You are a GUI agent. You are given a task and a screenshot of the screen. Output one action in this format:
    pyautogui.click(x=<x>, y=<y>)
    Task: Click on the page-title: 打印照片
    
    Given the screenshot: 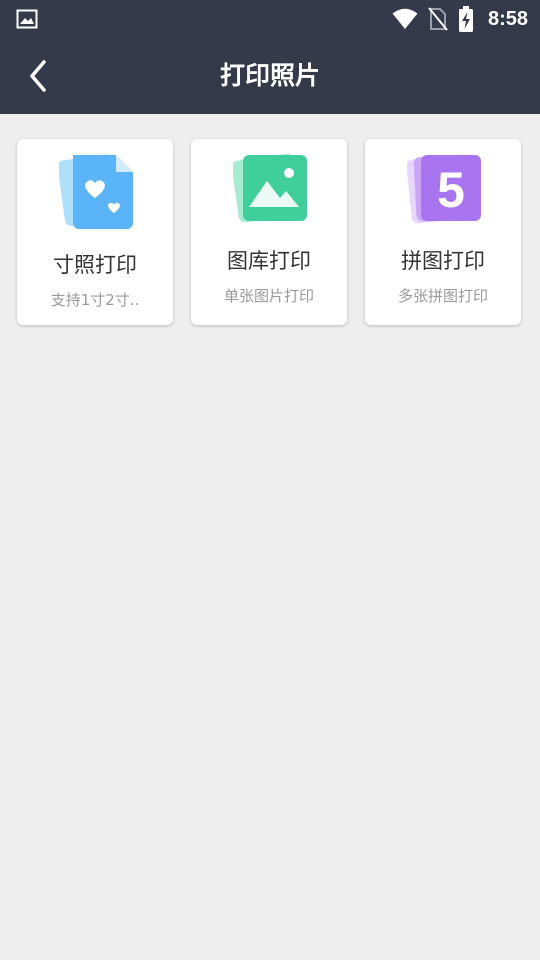 What is the action you would take?
    pyautogui.click(x=269, y=75)
    